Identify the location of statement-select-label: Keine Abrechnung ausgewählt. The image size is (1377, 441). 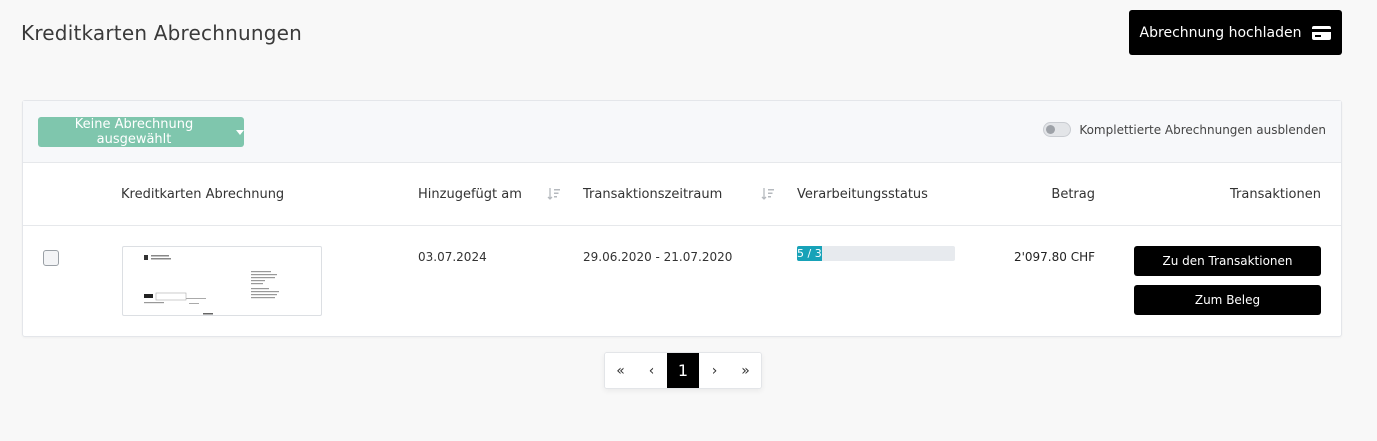
(134, 132).